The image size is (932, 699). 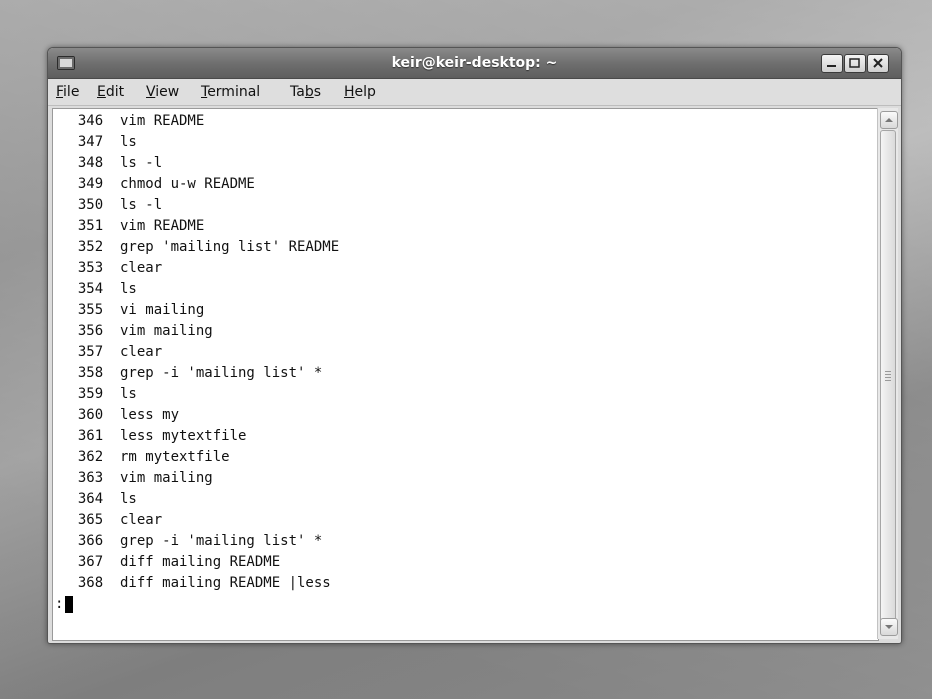 I want to click on history-line: 361 less mytextfile, so click(x=154, y=436).